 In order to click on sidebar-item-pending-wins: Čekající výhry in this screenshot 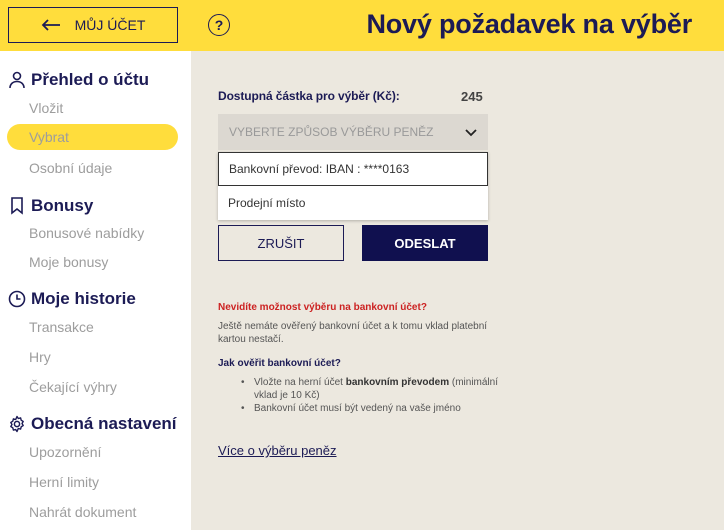, I will do `click(73, 387)`.